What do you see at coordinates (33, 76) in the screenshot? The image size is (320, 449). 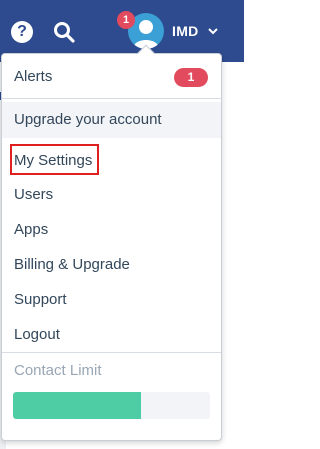 I see `menu-item-label: Alerts` at bounding box center [33, 76].